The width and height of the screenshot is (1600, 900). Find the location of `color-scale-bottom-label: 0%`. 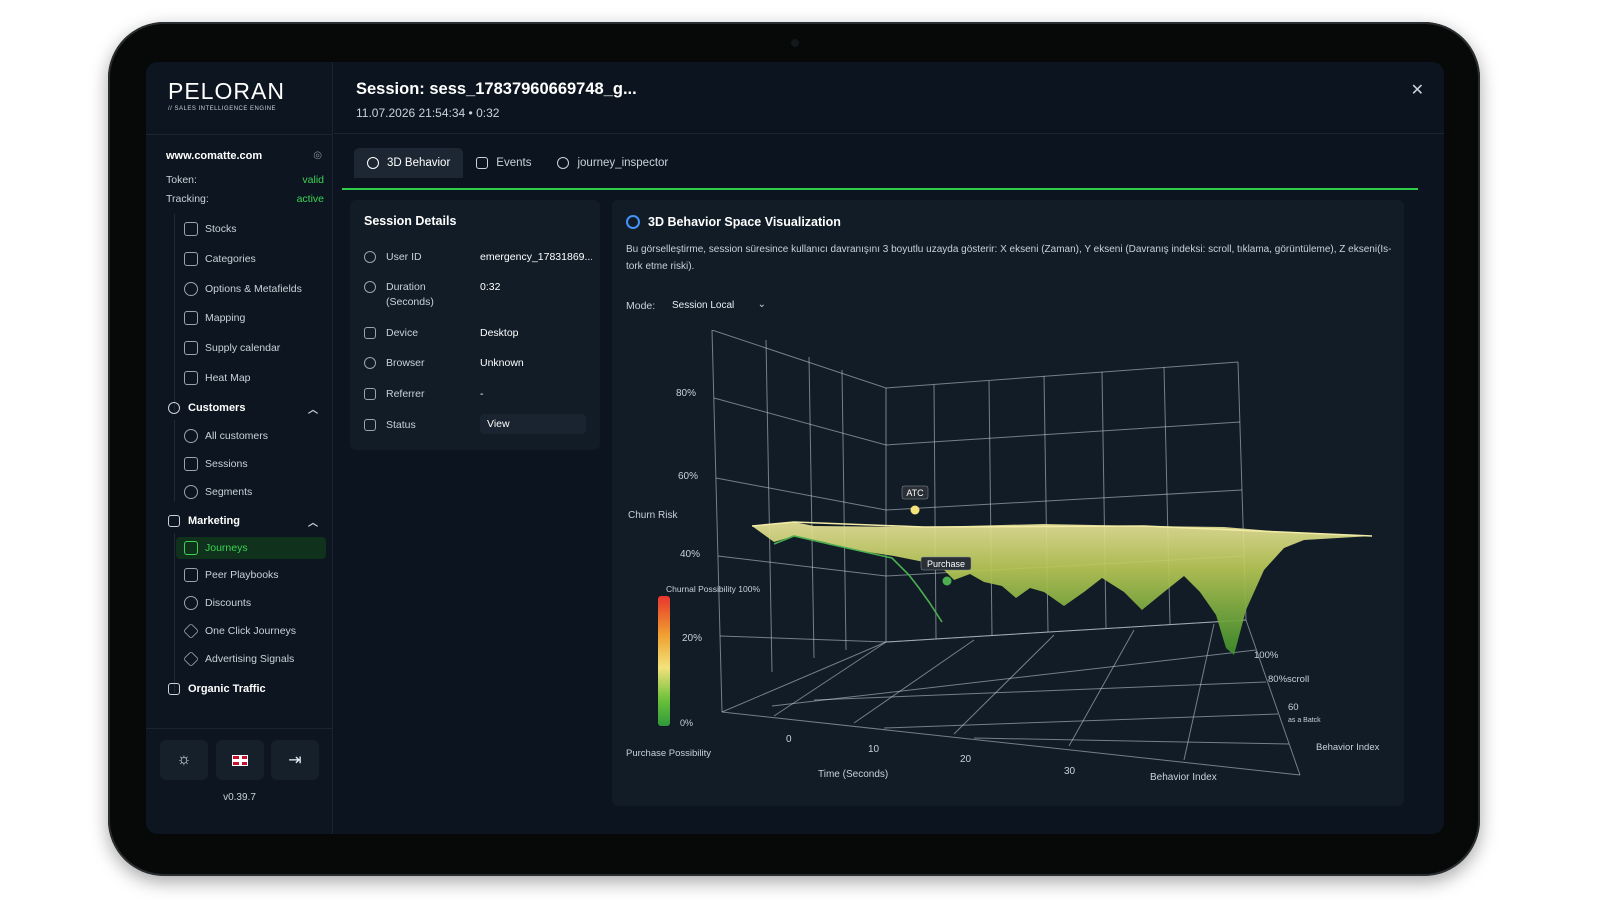

color-scale-bottom-label: 0% is located at coordinates (686, 723).